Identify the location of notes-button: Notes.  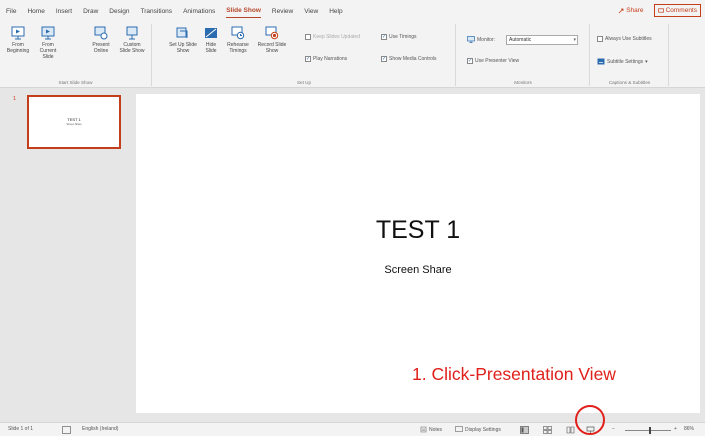
(431, 429).